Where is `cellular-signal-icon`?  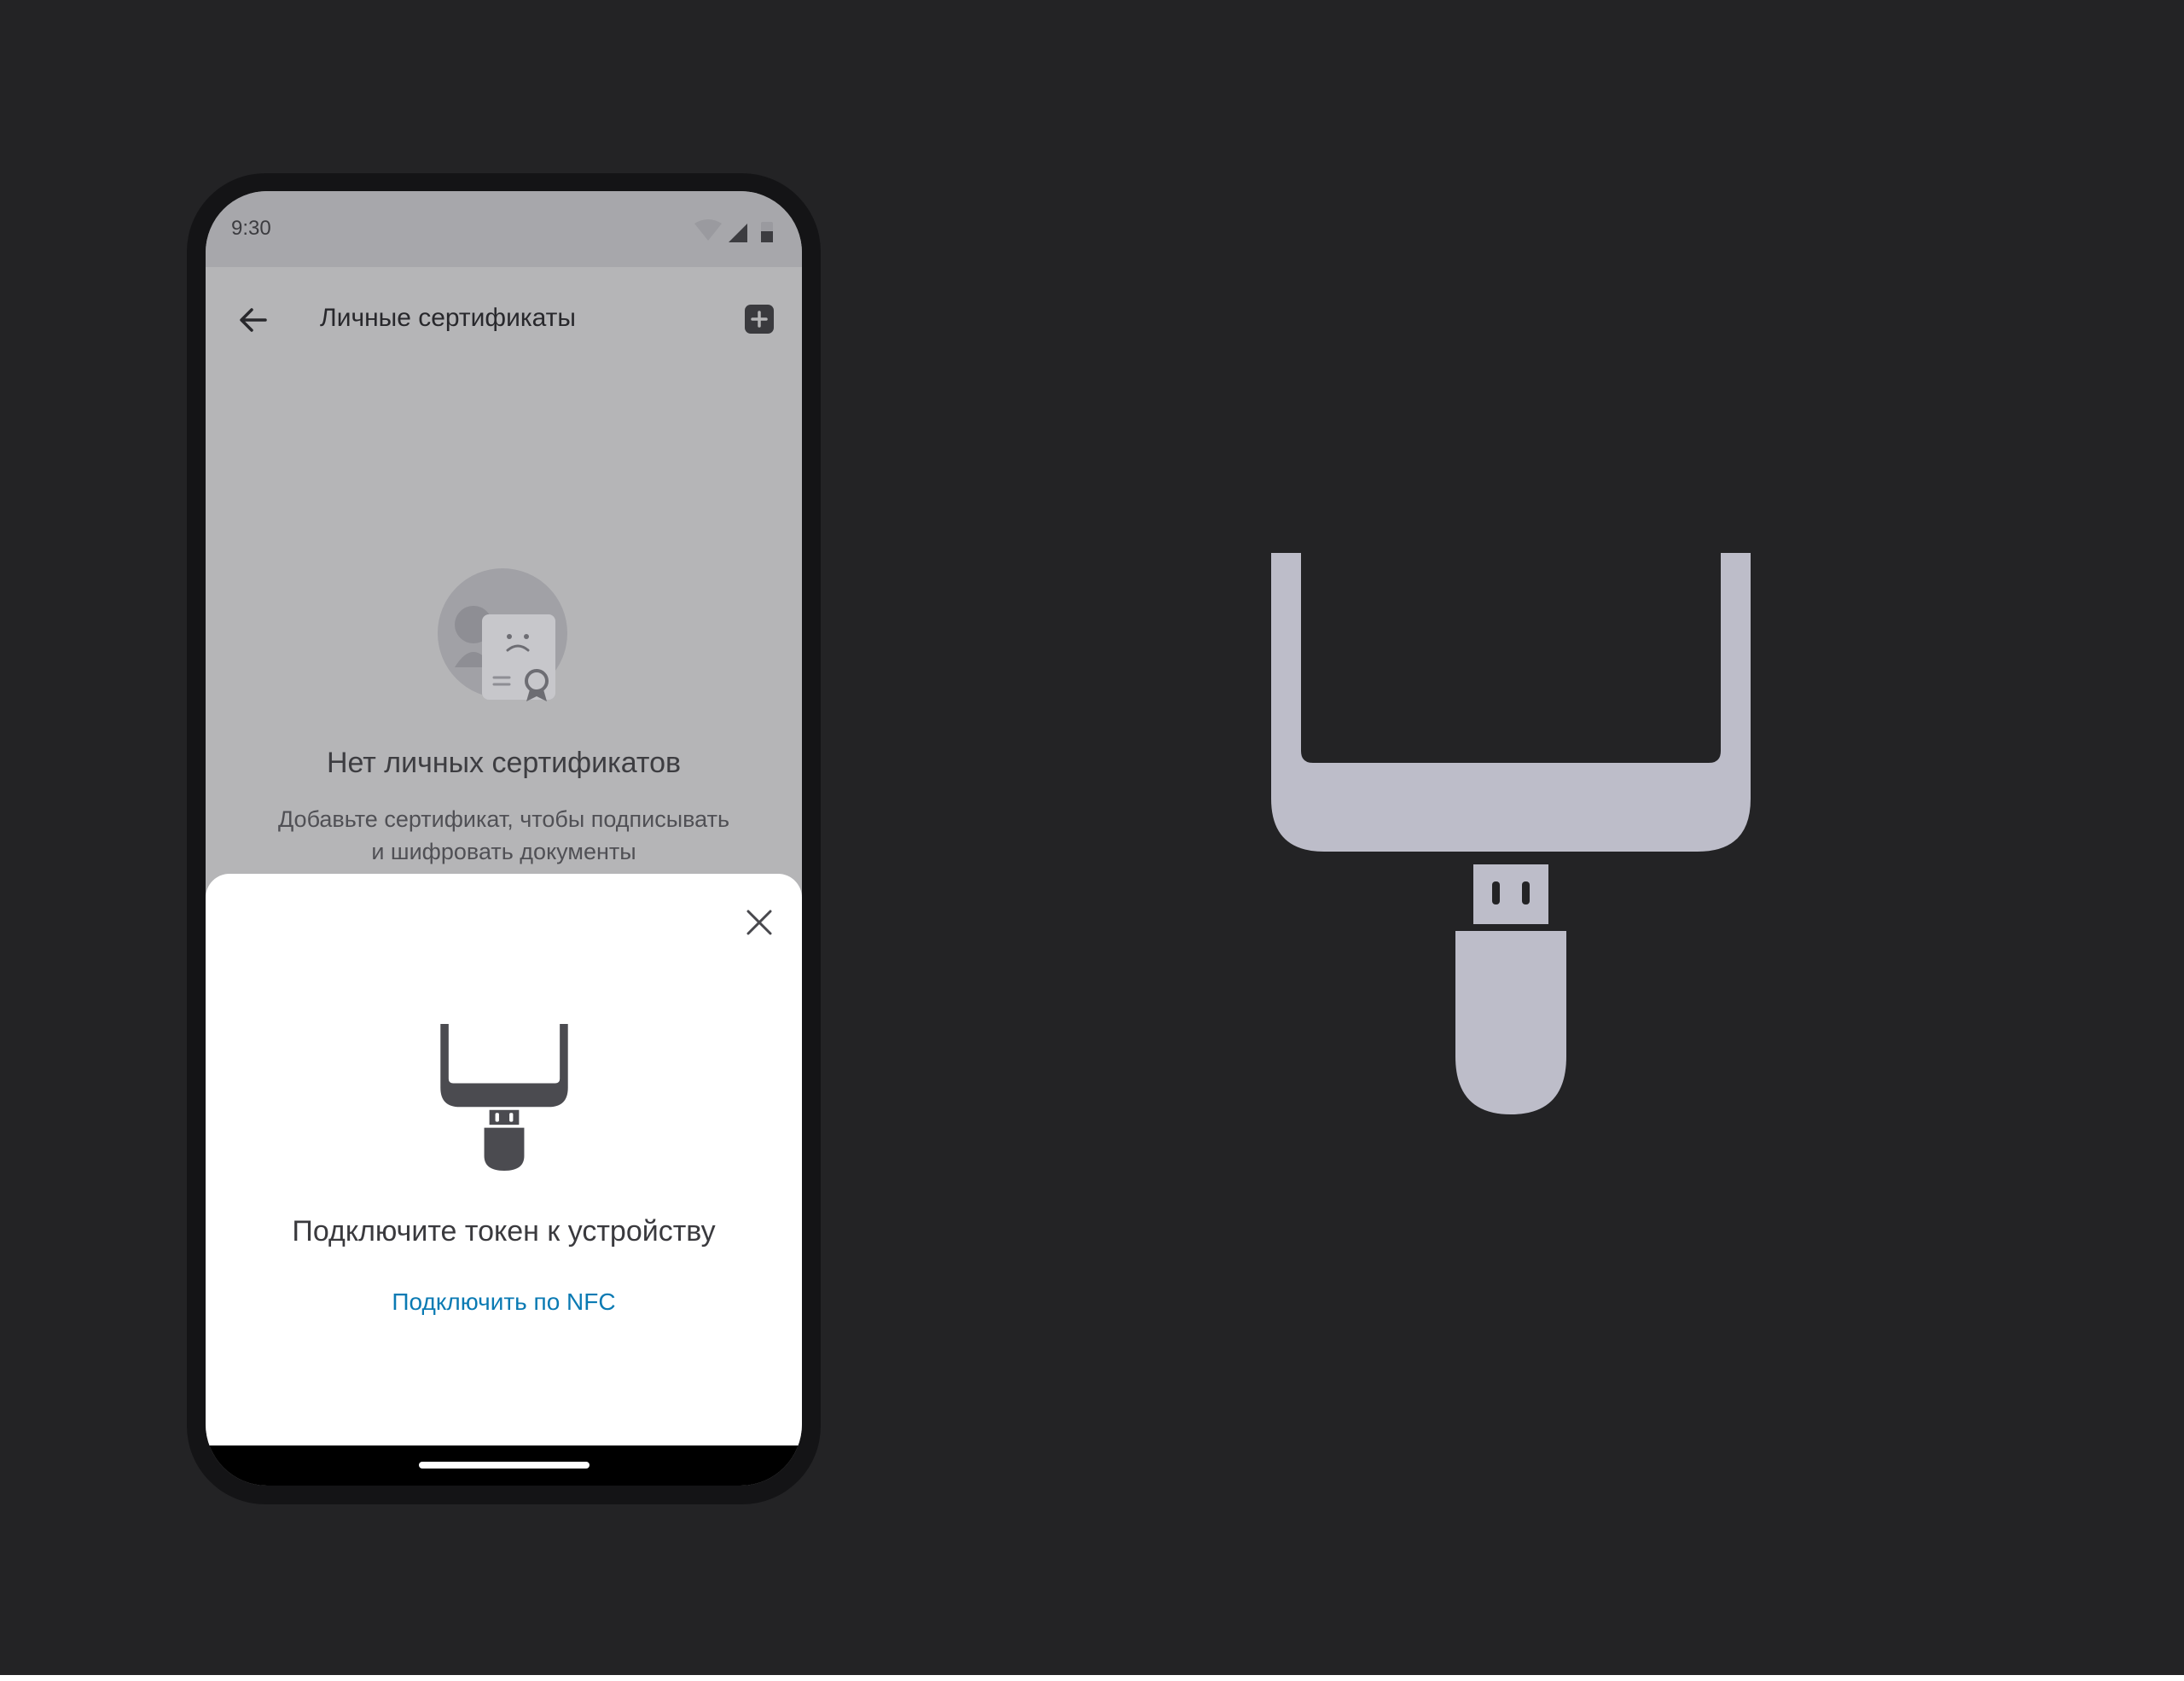 cellular-signal-icon is located at coordinates (738, 233).